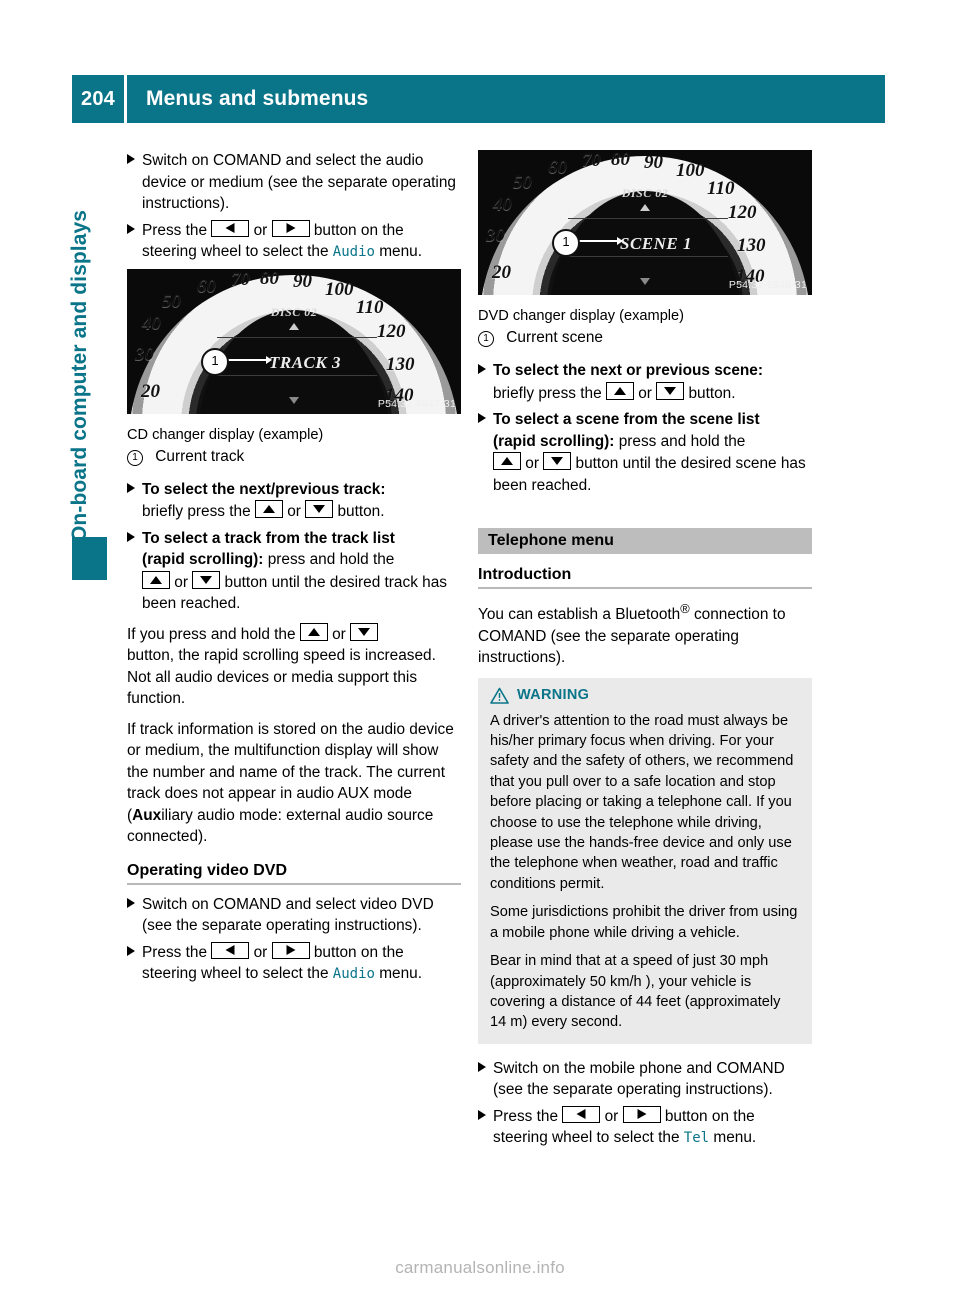 Image resolution: width=960 pixels, height=1302 pixels. Describe the element at coordinates (547, 393) in the screenshot. I see `briefly-press-label: briefly press the` at that location.